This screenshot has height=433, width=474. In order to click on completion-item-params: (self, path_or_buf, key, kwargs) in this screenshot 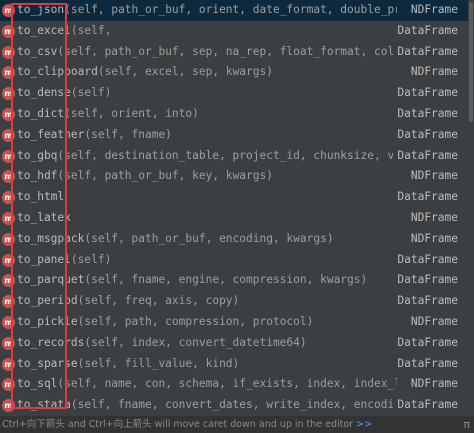, I will do `click(165, 176)`.